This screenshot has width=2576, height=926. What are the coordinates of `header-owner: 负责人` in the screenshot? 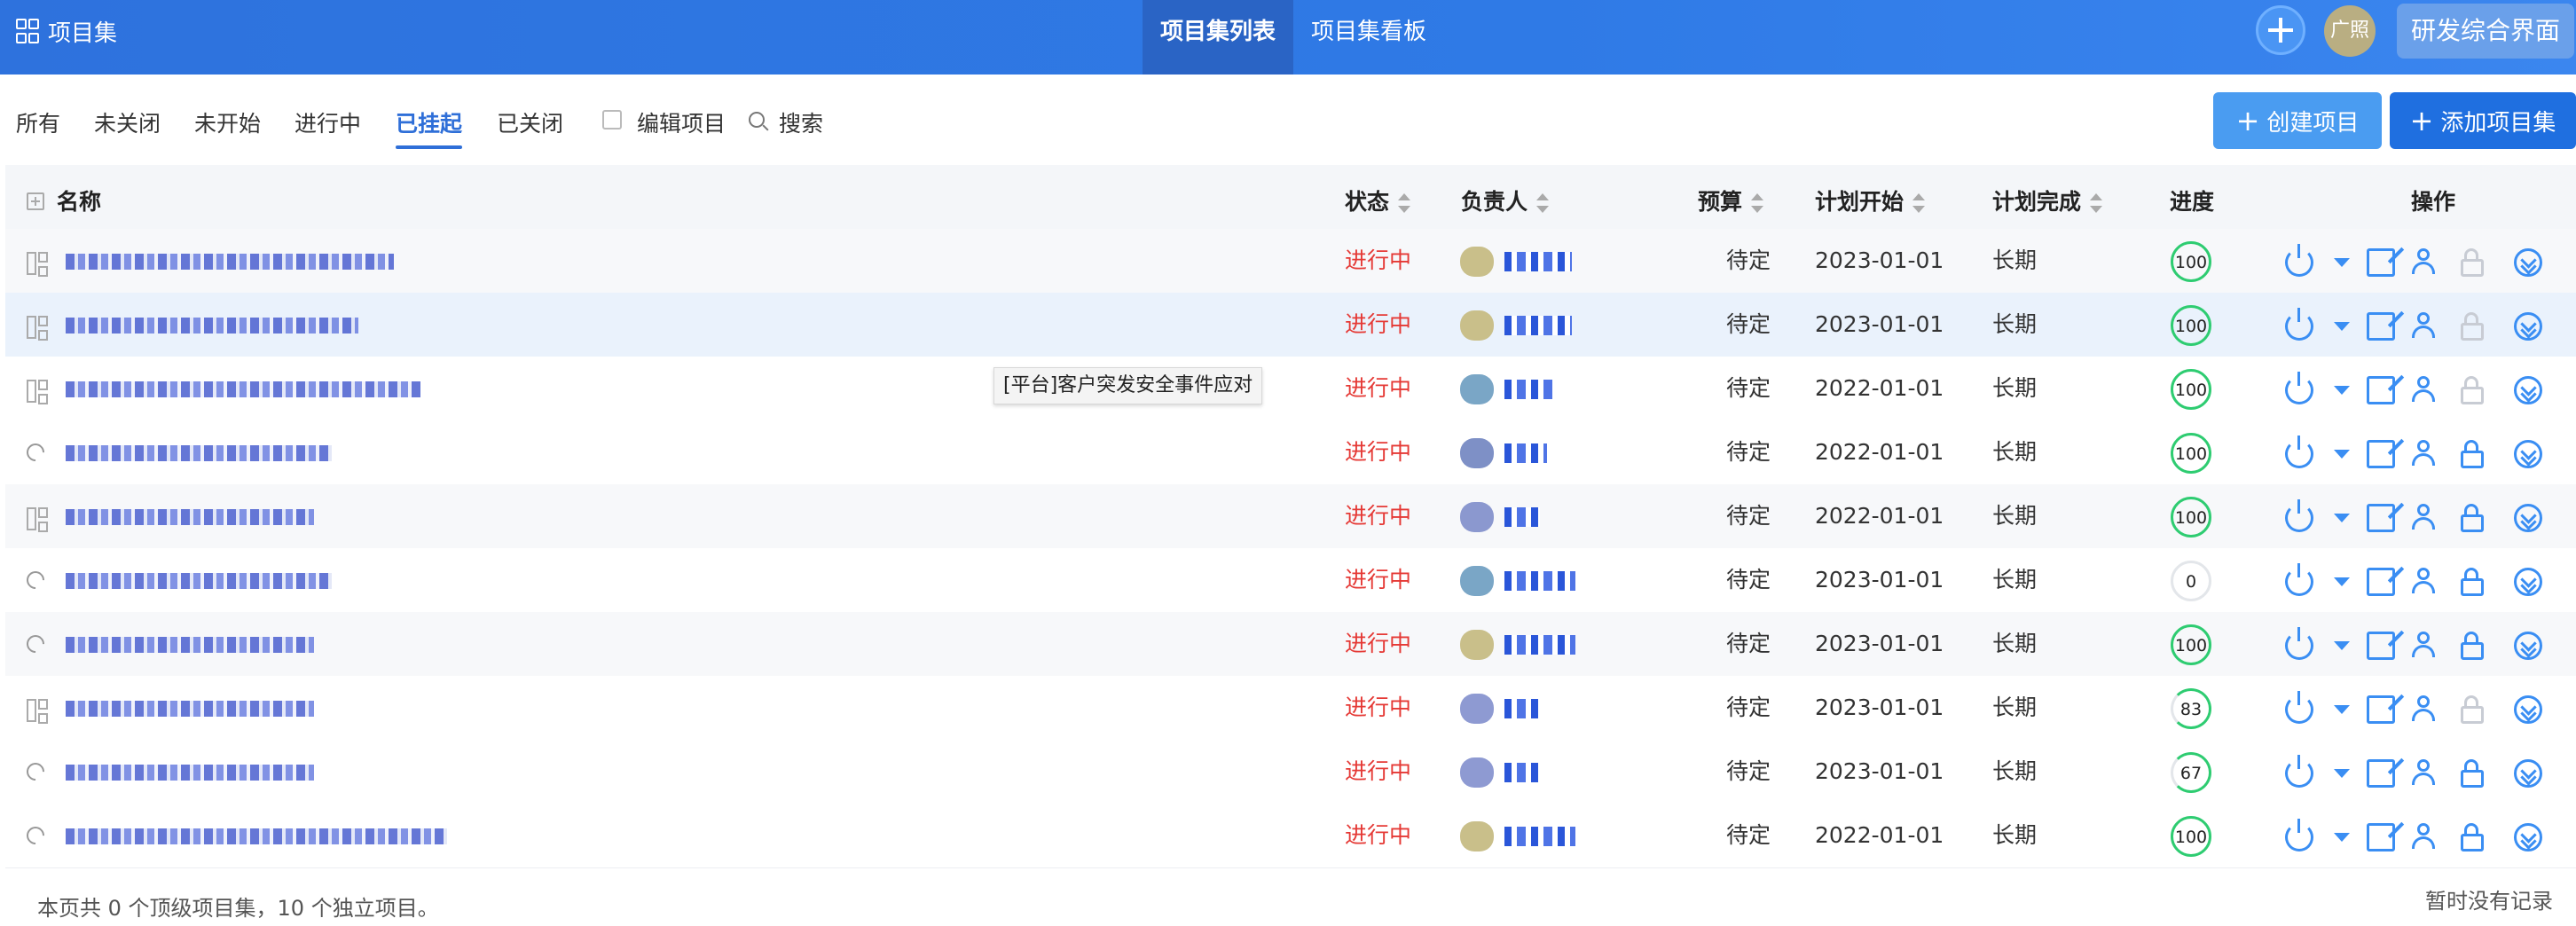 It's located at (1505, 200).